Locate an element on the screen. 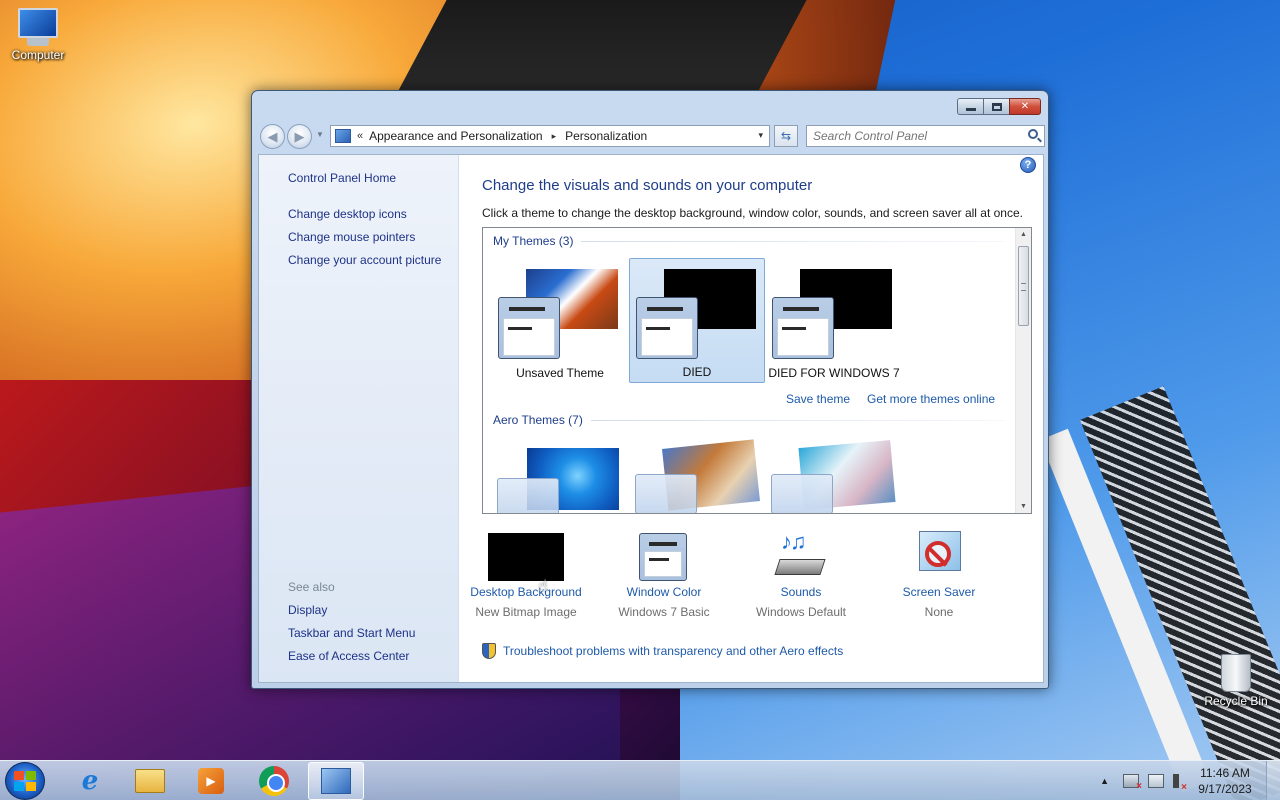 This screenshot has width=1280, height=800. sounds-setting: ♪♫ Sounds Windows Default is located at coordinates (801, 574).